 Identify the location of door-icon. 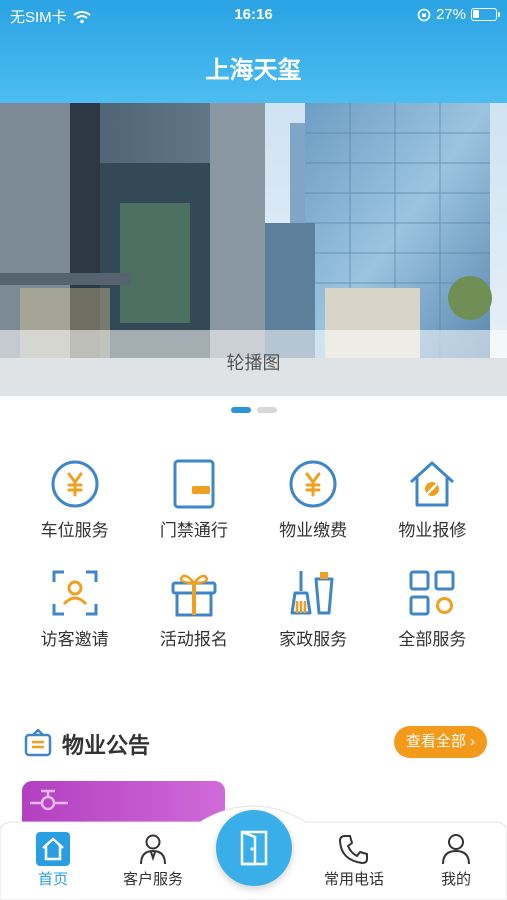
(254, 848).